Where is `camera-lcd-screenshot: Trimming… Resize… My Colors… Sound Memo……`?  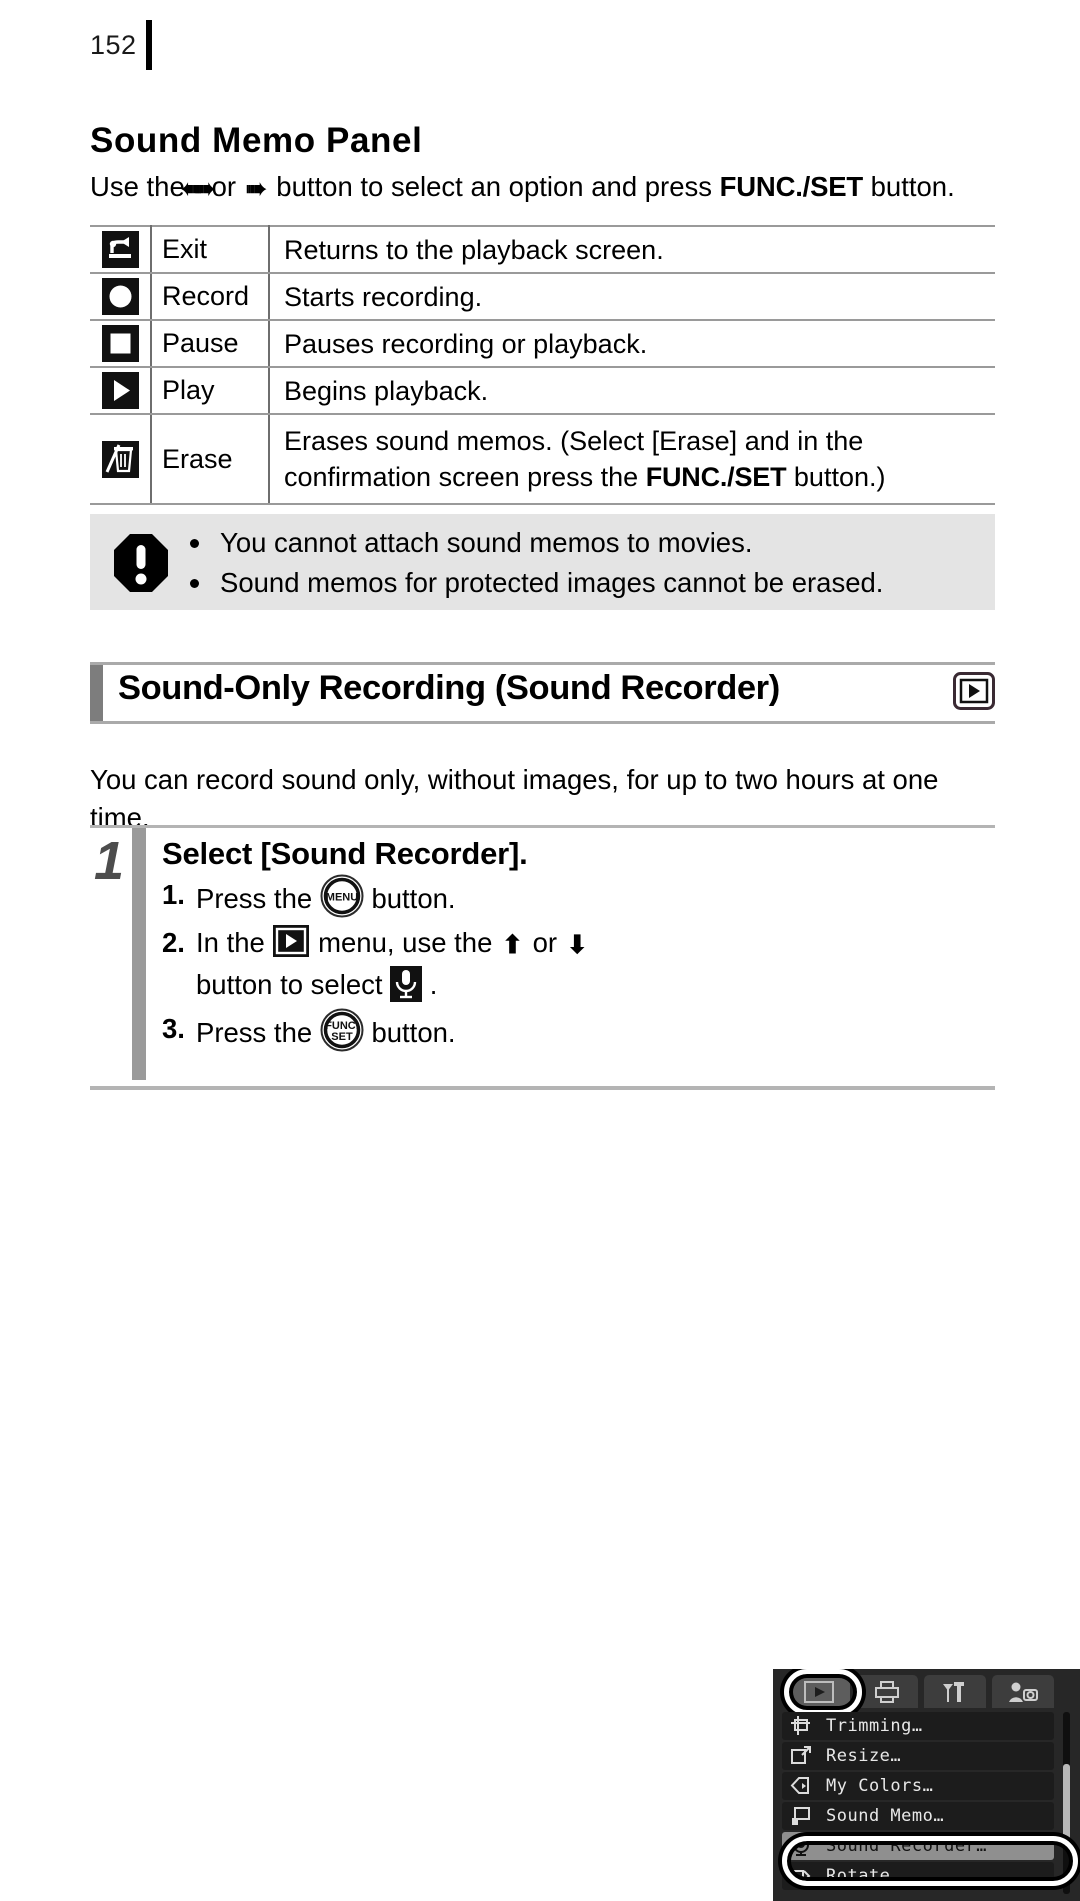
camera-lcd-screenshot: Trimming… Resize… My Colors… Sound Memo…… is located at coordinates (926, 1785).